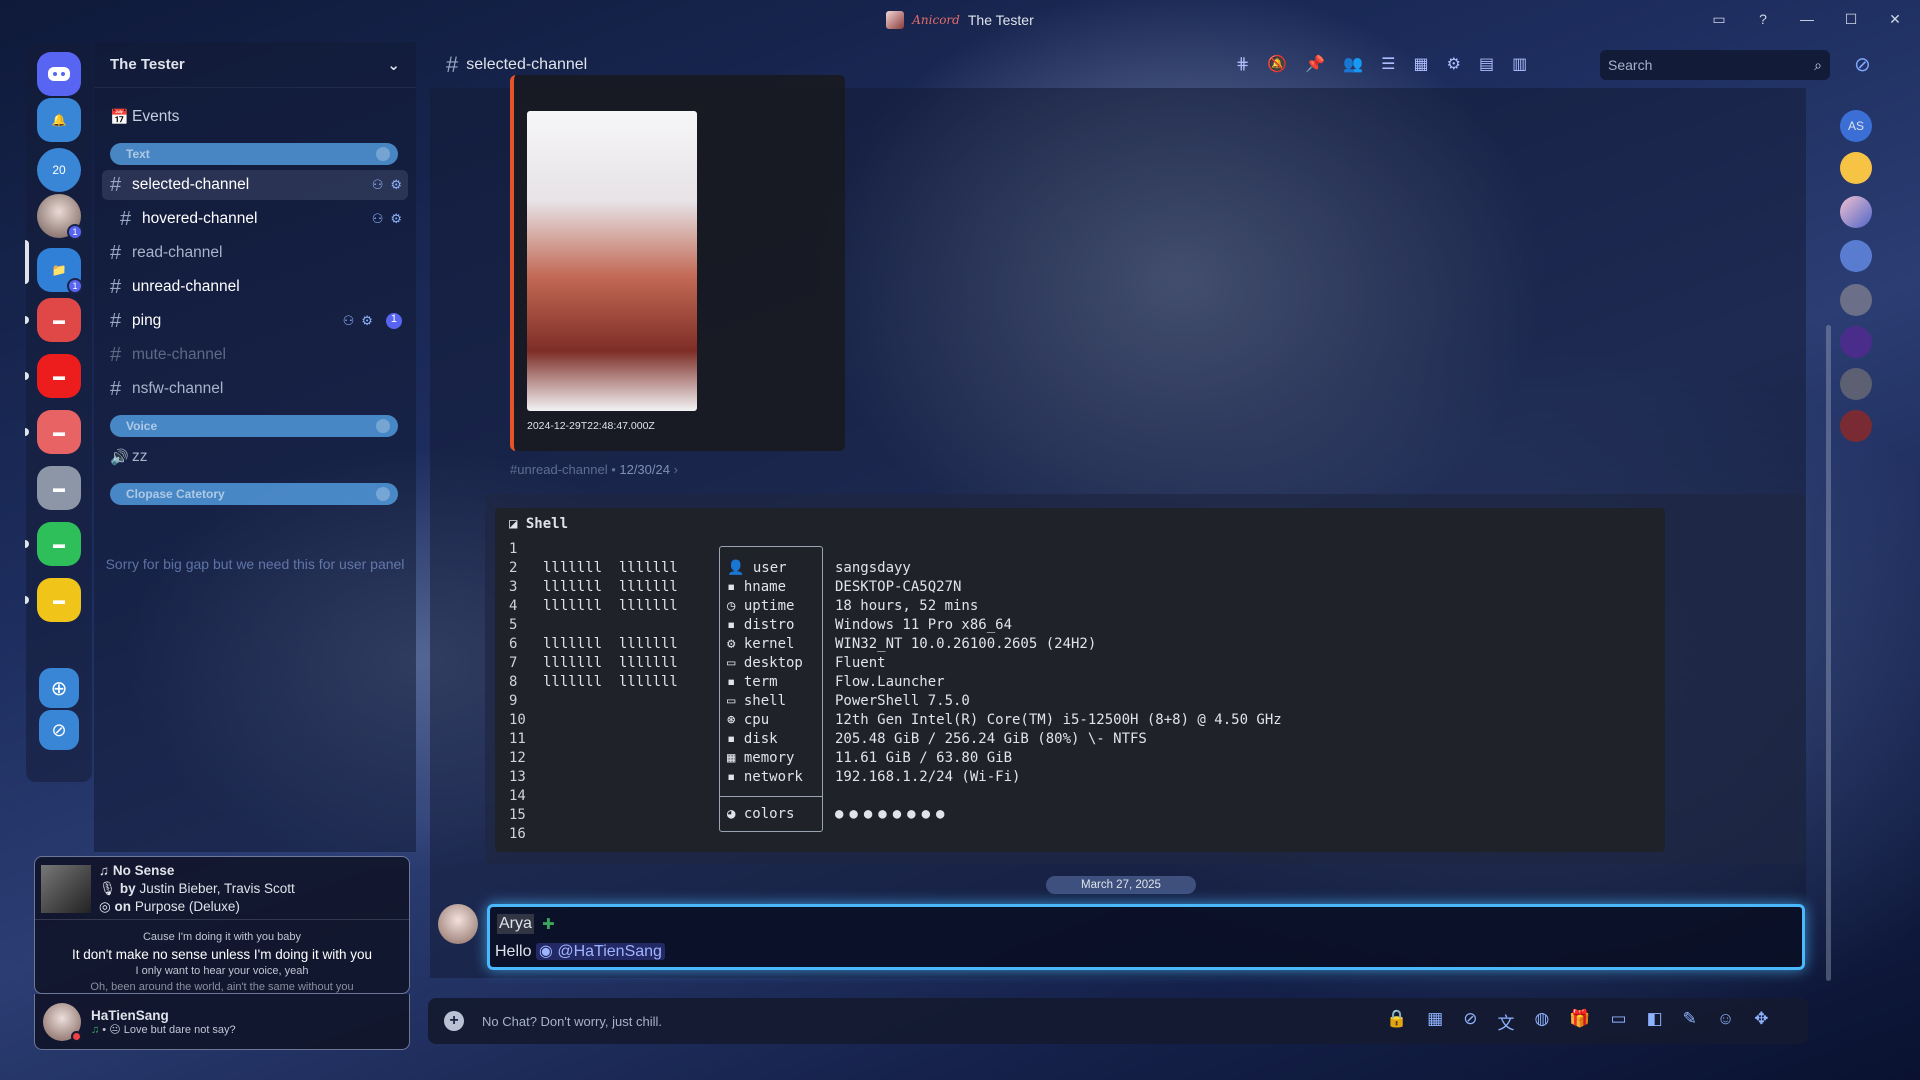 This screenshot has height=1080, width=1920. What do you see at coordinates (60, 217) in the screenshot?
I see `dm-avatar: 1` at bounding box center [60, 217].